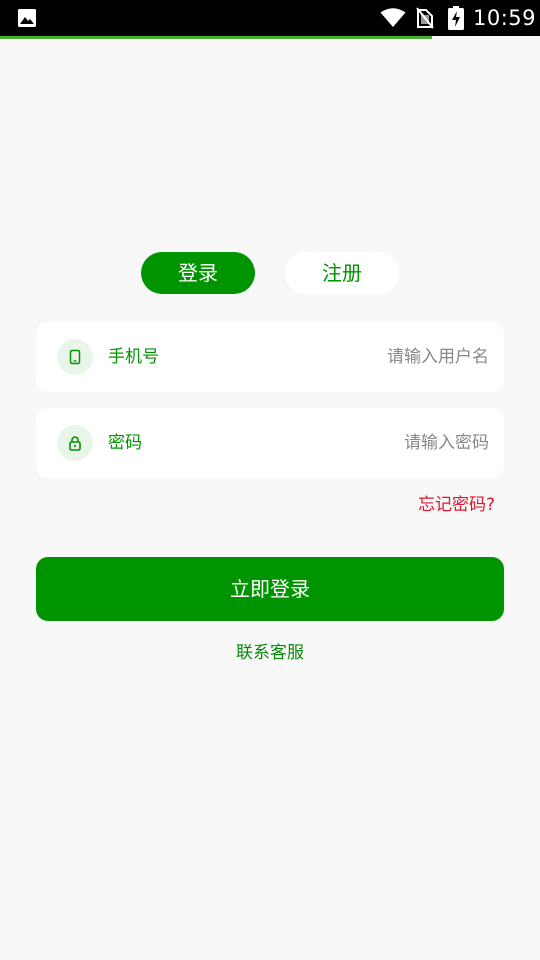 The width and height of the screenshot is (540, 960). Describe the element at coordinates (27, 18) in the screenshot. I see `image-icon` at that location.